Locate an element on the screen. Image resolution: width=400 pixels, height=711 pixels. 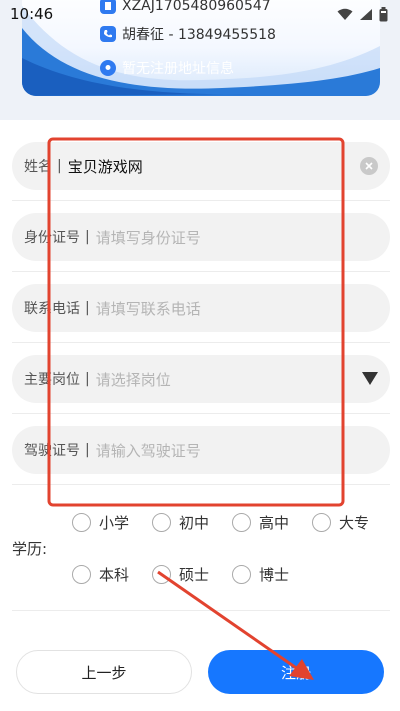
id-card-input: 请填写身份证号 is located at coordinates (148, 237).